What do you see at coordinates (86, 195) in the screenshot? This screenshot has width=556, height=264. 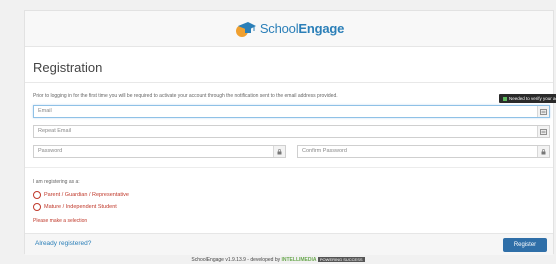 I see `radio-label: Parent / Guardian / Representative` at bounding box center [86, 195].